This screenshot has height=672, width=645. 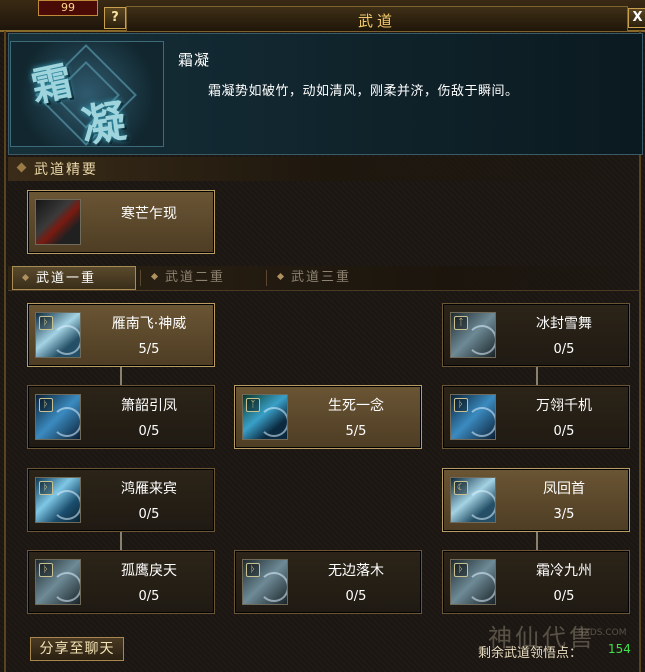 What do you see at coordinates (328, 417) in the screenshot?
I see `skill-card-shengsi: ᛉ 生死一念 5/5` at bounding box center [328, 417].